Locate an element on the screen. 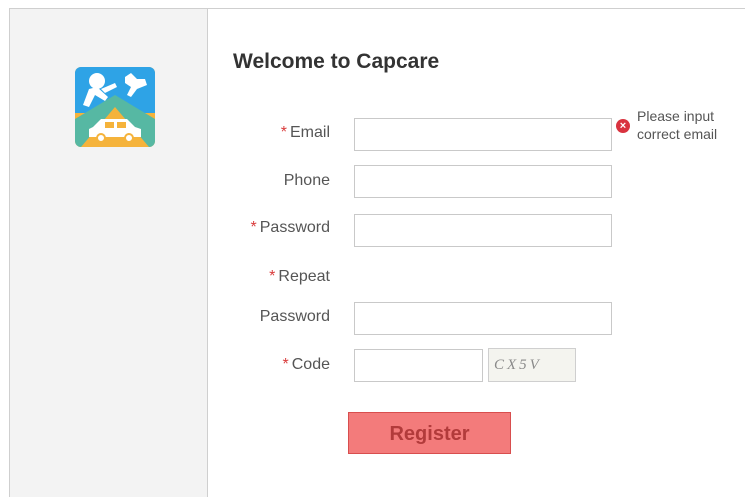  code-field is located at coordinates (418, 365).